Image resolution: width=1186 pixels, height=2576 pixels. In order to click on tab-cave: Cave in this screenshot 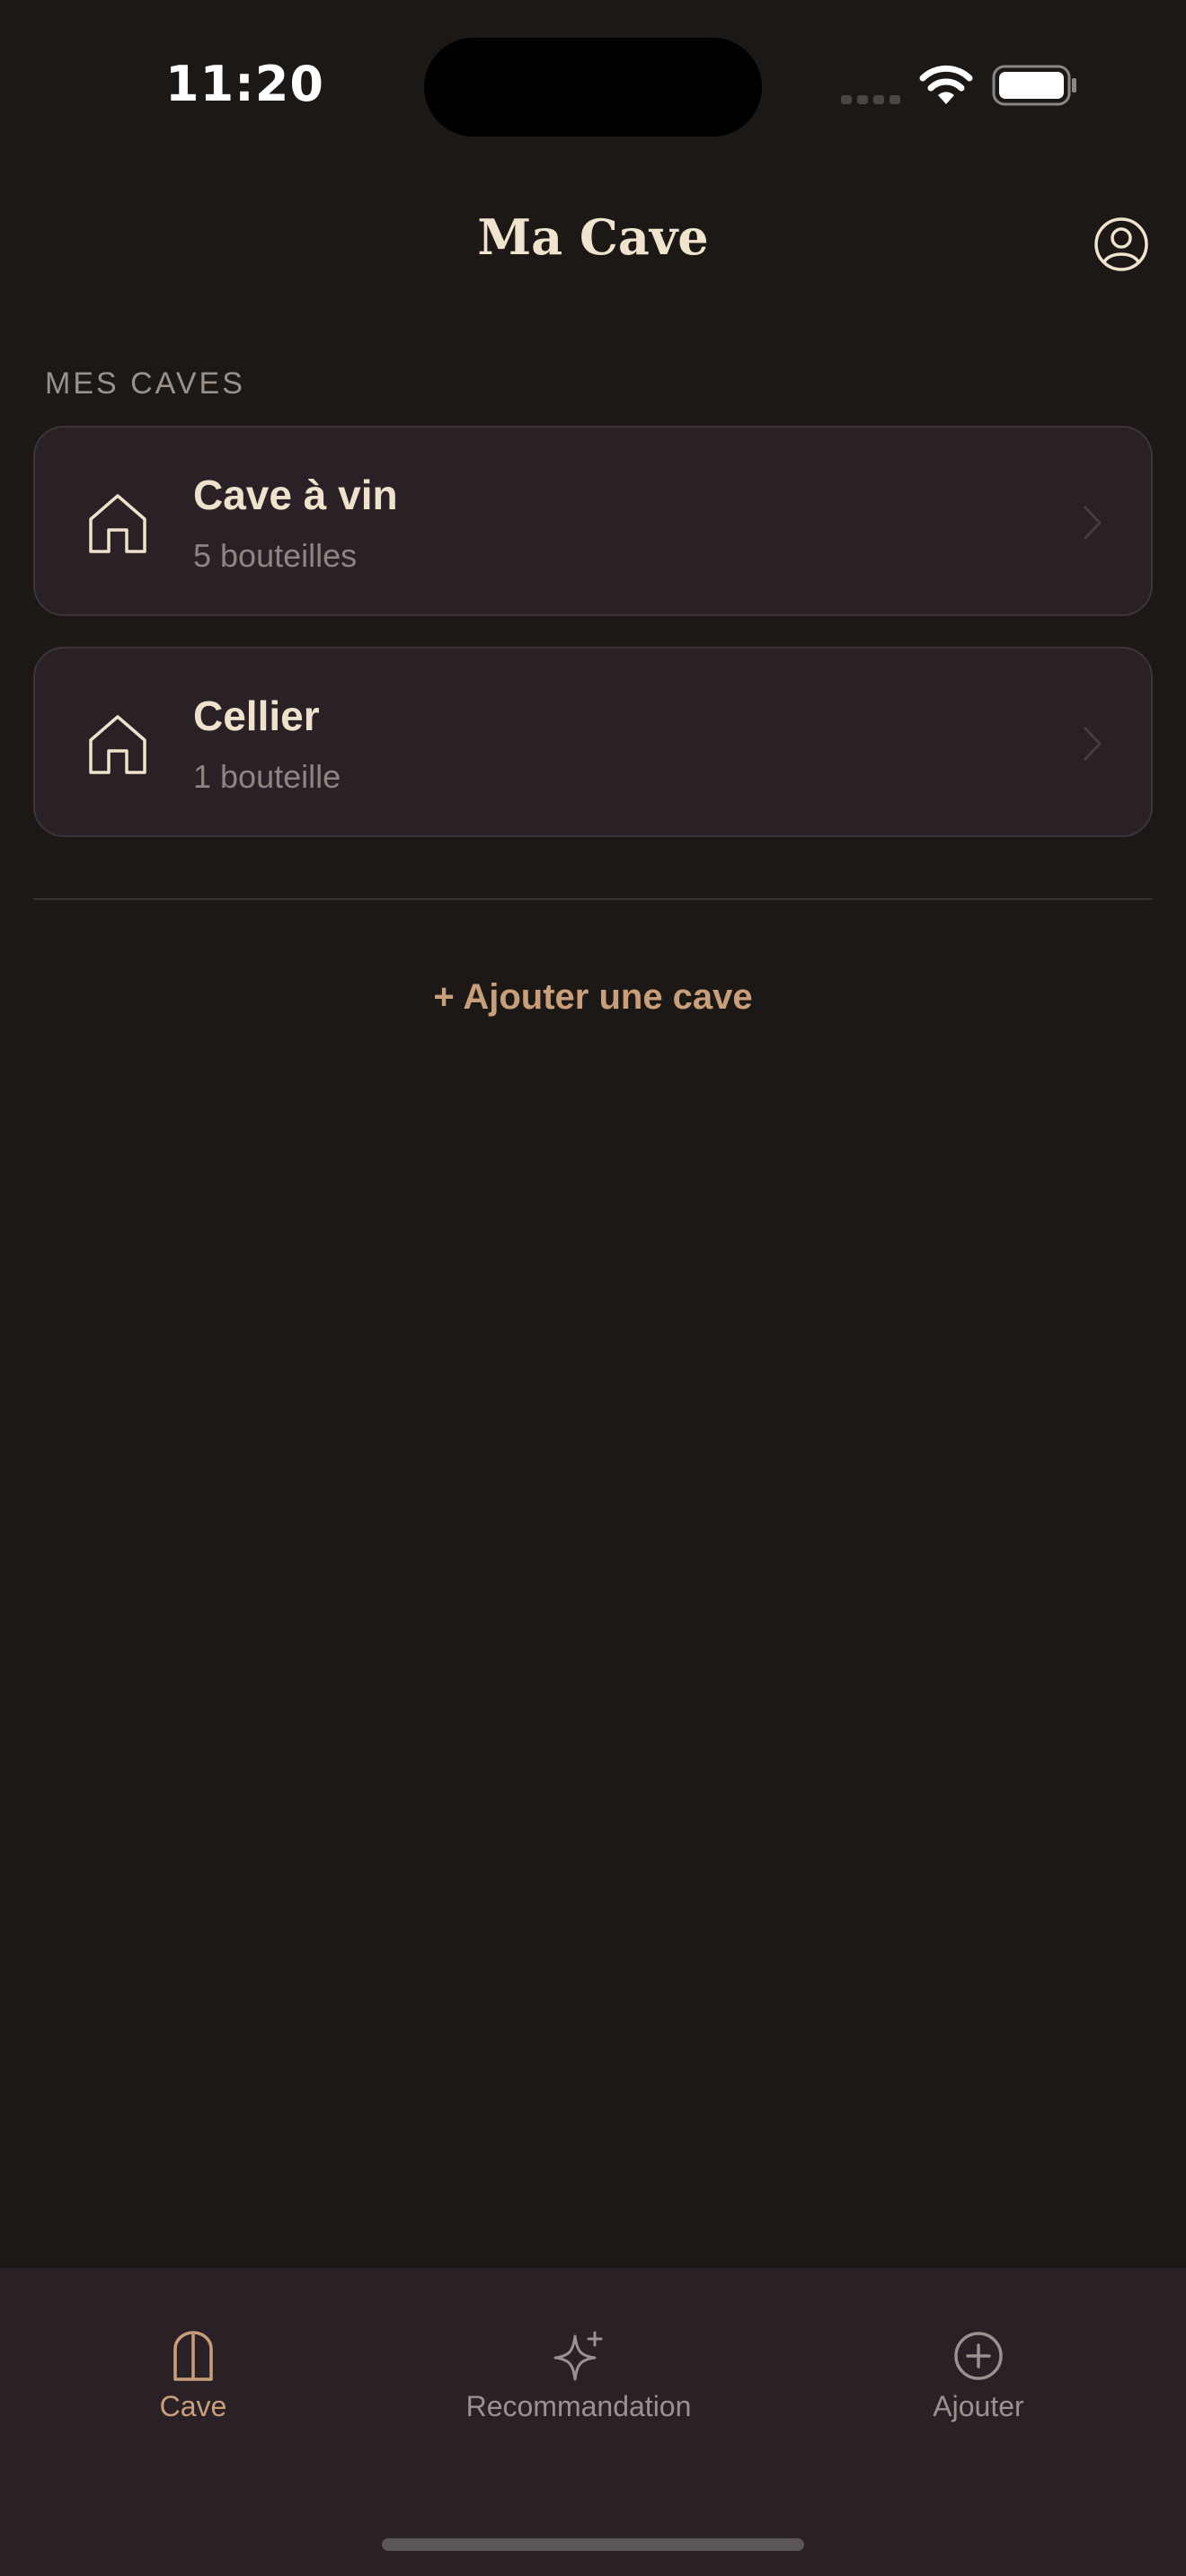, I will do `click(193, 2358)`.